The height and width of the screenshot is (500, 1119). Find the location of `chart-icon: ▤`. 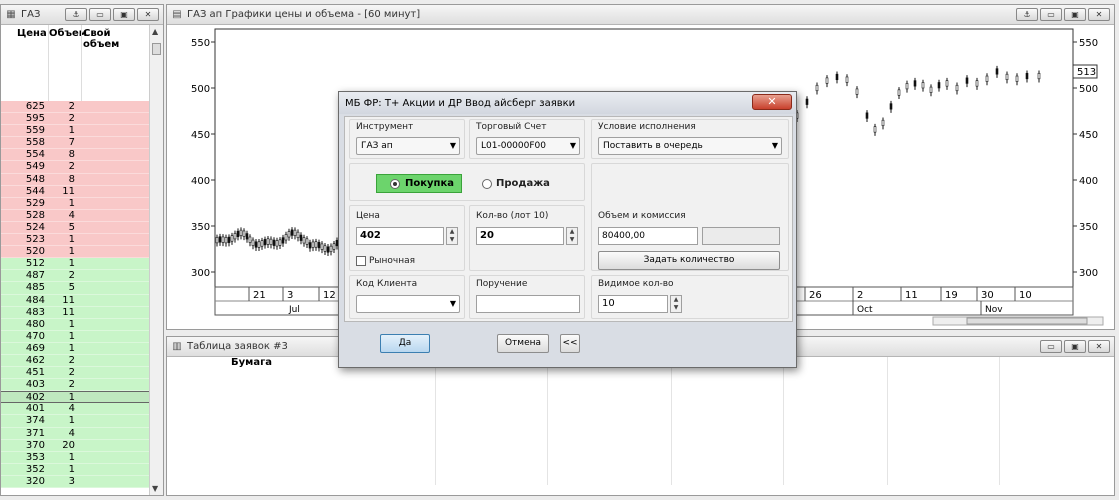

chart-icon: ▤ is located at coordinates (177, 14).